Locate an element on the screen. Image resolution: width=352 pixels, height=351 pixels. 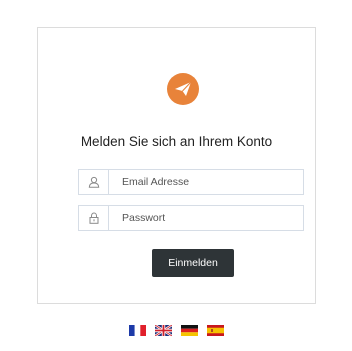
password-field is located at coordinates (195, 218).